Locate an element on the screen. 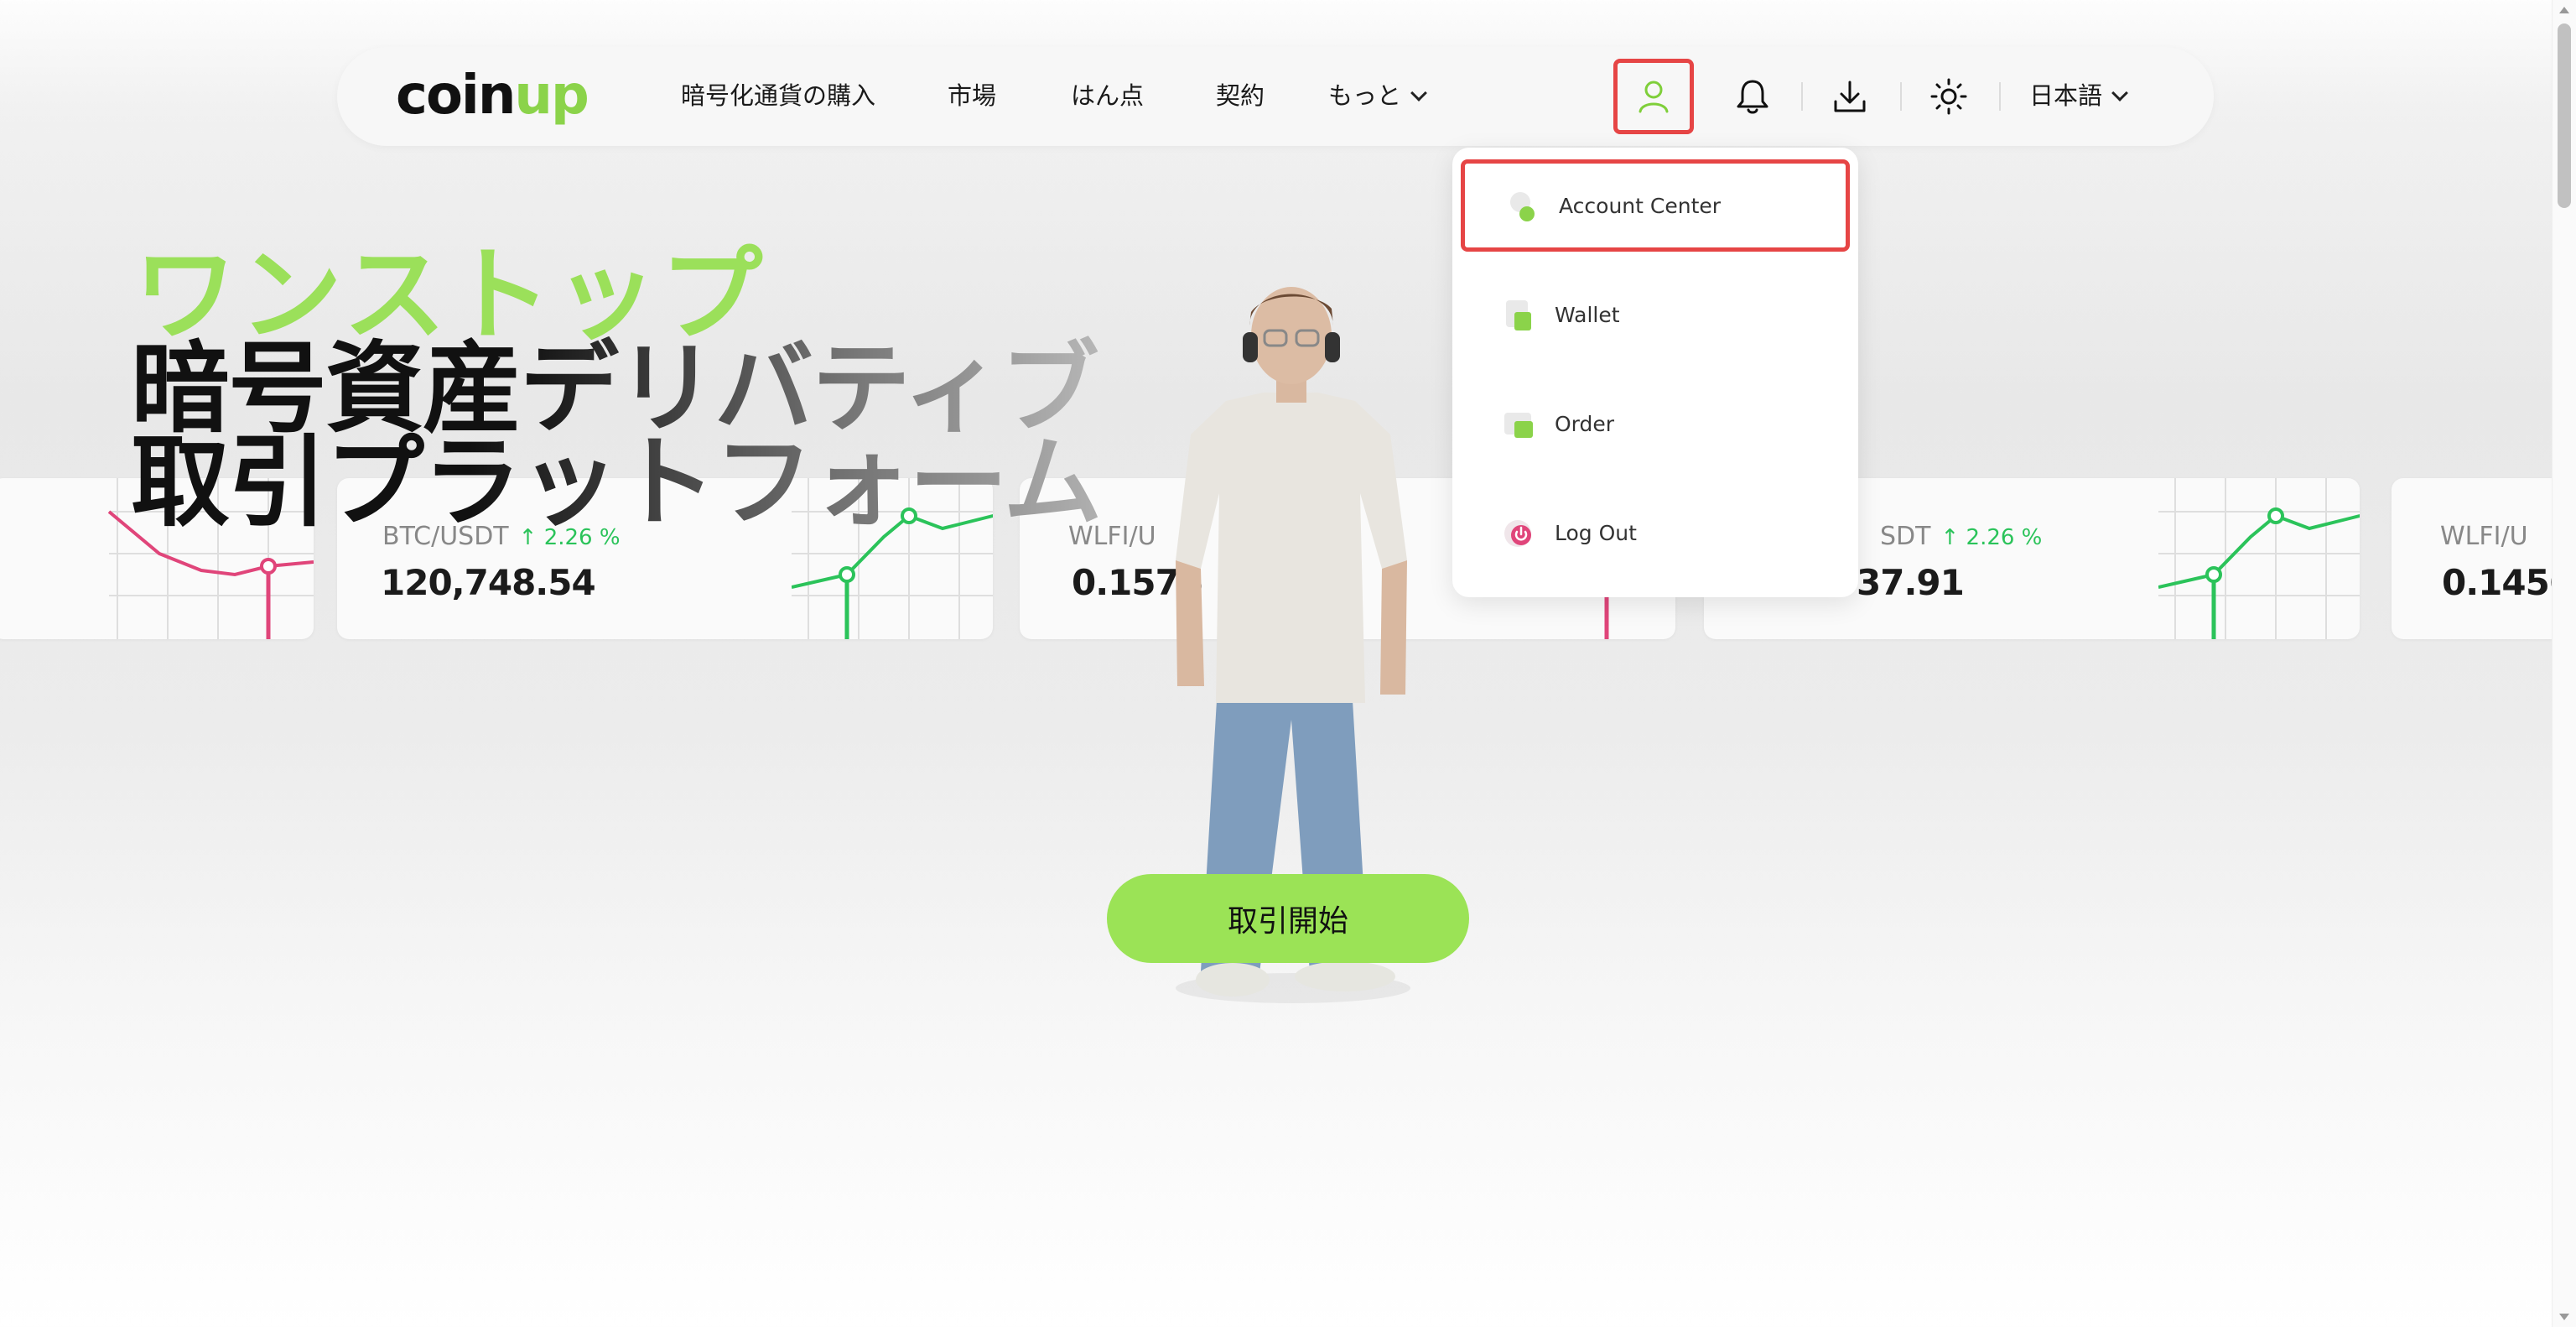 This screenshot has width=2576, height=1327. scroll-down-arrow-icon is located at coordinates (2564, 1317).